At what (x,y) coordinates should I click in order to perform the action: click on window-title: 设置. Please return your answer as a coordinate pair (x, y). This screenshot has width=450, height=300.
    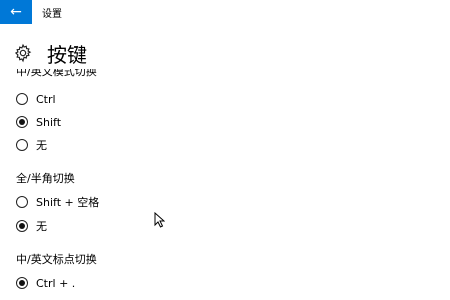
    Looking at the image, I should click on (52, 14).